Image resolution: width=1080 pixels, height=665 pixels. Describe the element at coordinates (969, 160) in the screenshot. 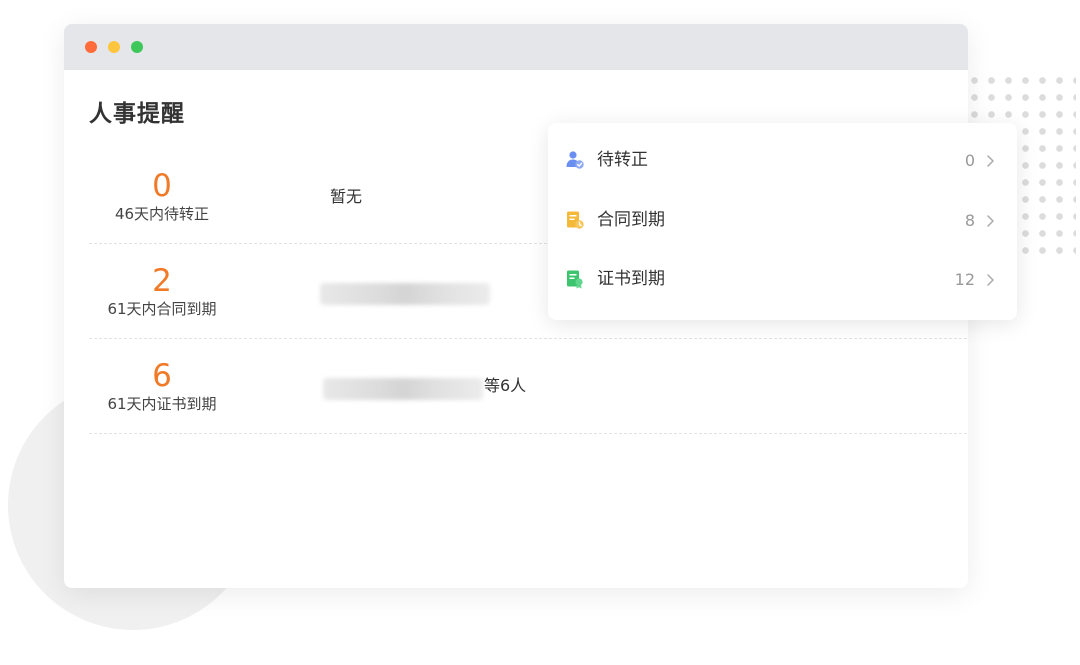

I see `popup-item-count: 0` at that location.